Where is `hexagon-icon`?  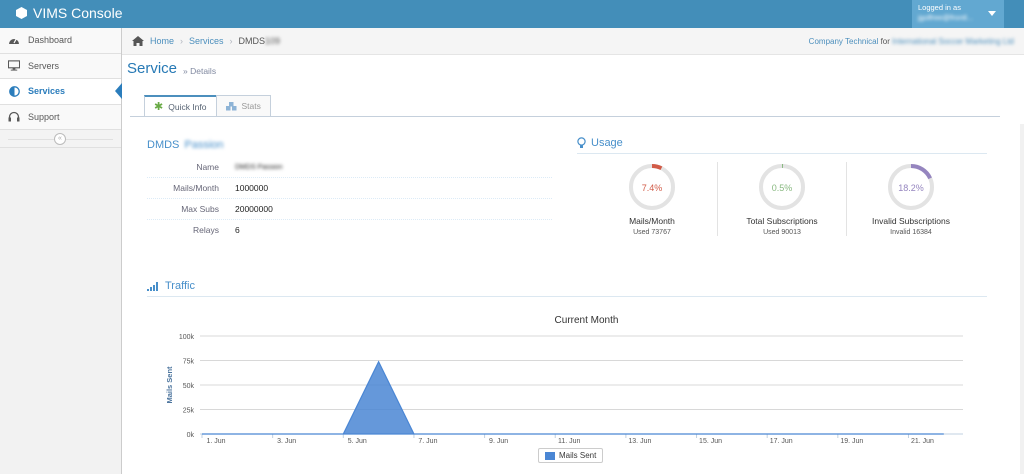 hexagon-icon is located at coordinates (21, 13).